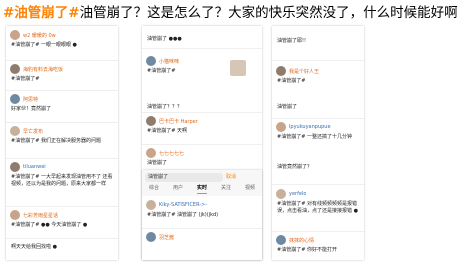 The width and height of the screenshot is (468, 263). Describe the element at coordinates (62, 135) in the screenshot. I see `post-card: 早亡发布 #油管崩了# 我们正在解决服务器的问题` at that location.